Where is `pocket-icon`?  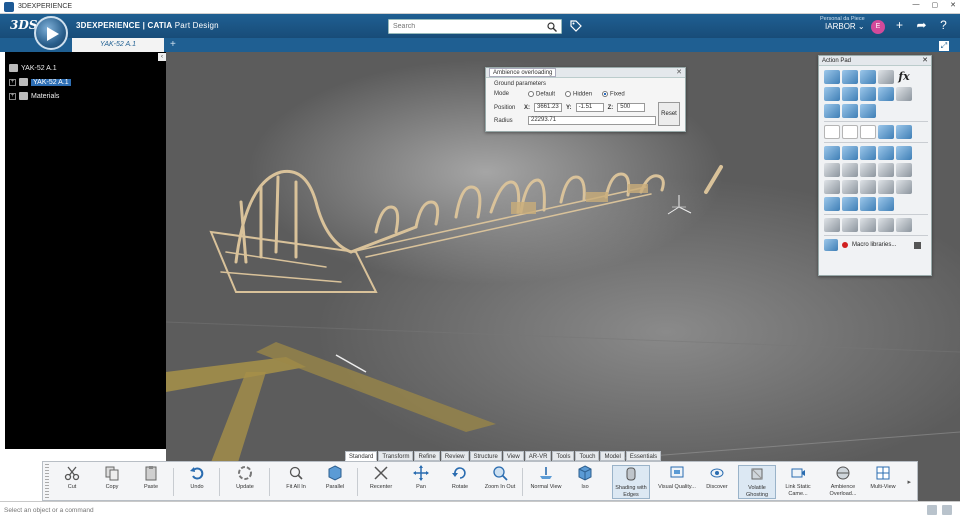
pocket-icon is located at coordinates (832, 170).